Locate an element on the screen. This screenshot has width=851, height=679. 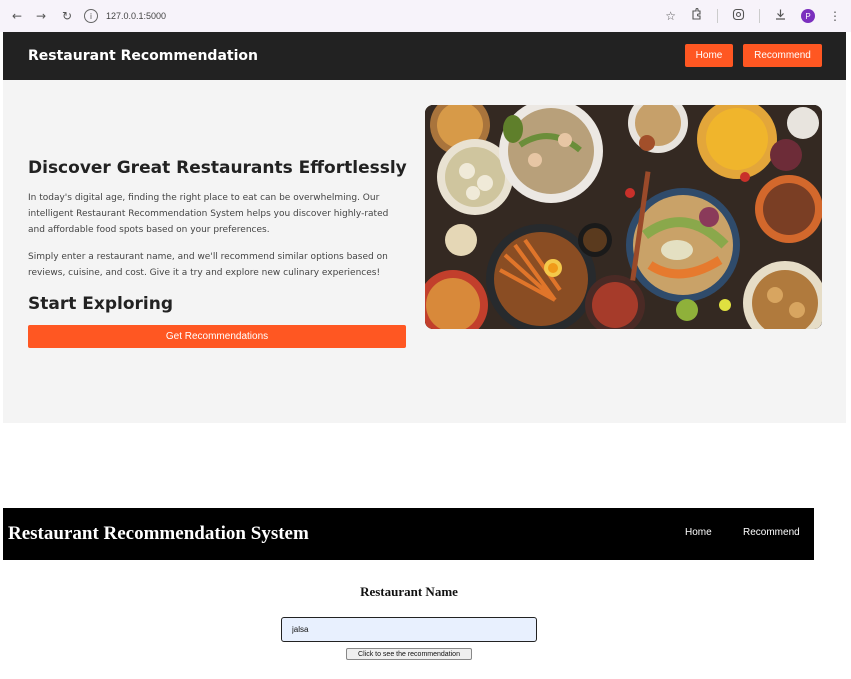
legacy-site-brand: Restaurant Recommendation System is located at coordinates (158, 534).